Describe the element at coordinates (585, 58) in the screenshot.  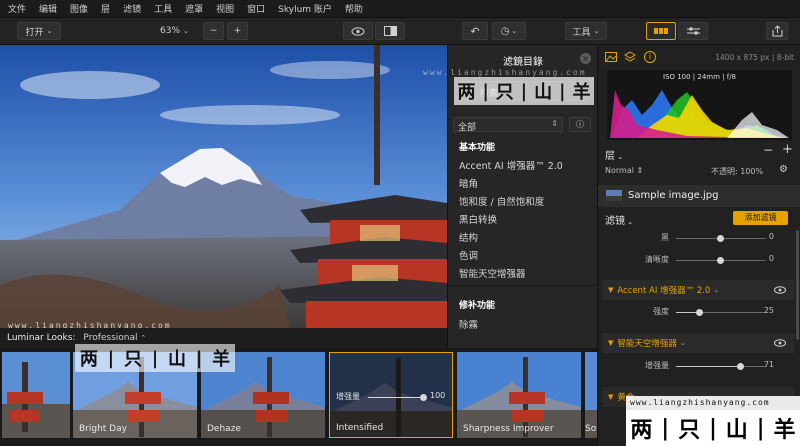
I see `close-icon: ×` at that location.